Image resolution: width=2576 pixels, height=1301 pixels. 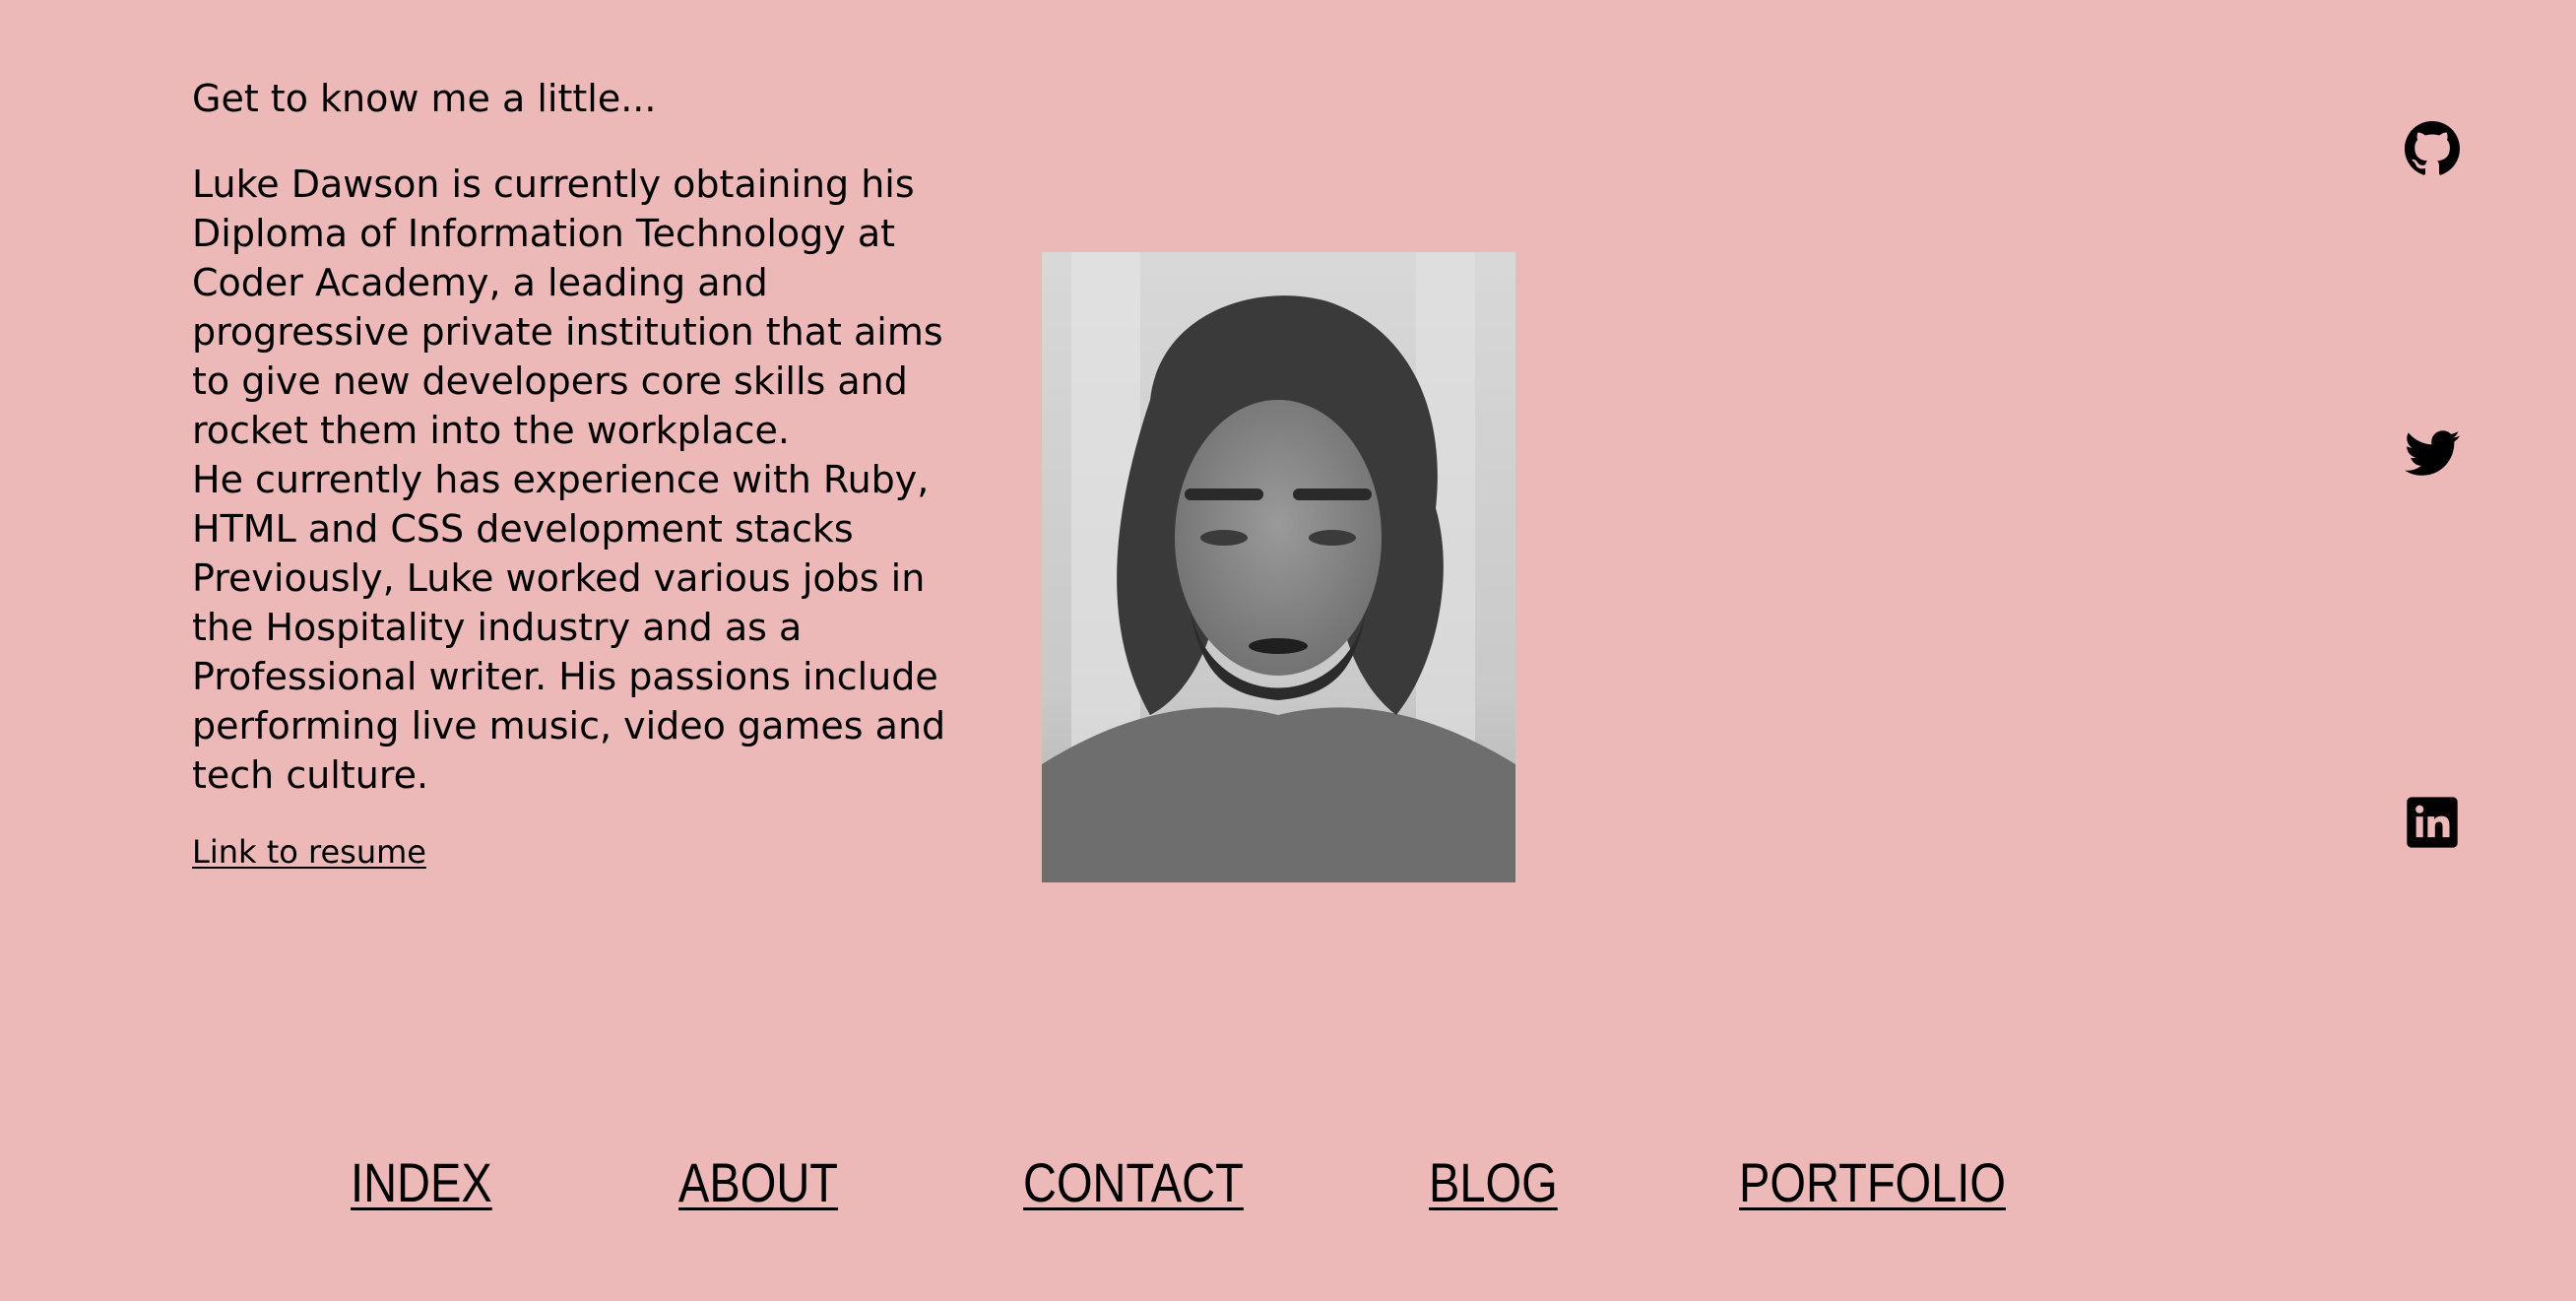 What do you see at coordinates (758, 1182) in the screenshot?
I see `nav-about: ABOUT` at bounding box center [758, 1182].